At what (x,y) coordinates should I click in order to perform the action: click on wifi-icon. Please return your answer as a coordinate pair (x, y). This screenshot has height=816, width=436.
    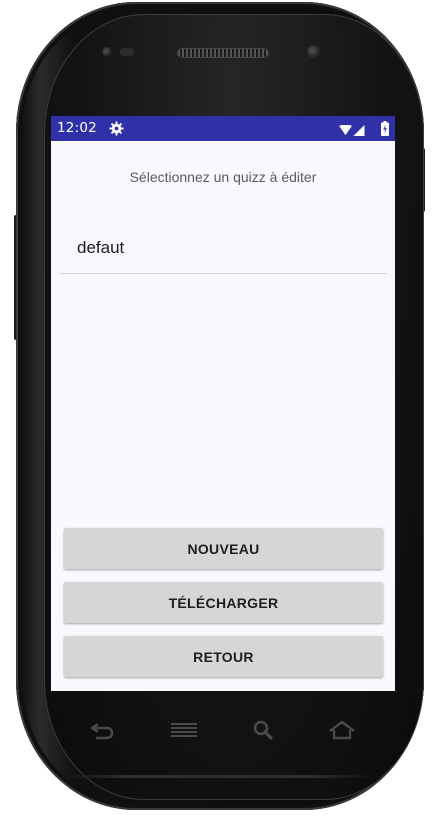
    Looking at the image, I should click on (345, 129).